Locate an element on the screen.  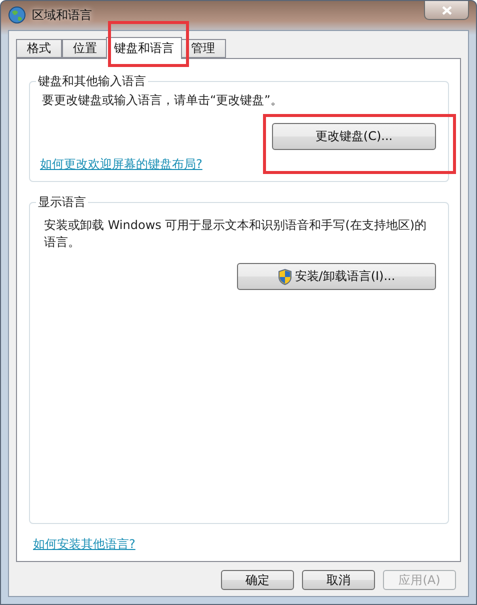
help-link: 如何安装其他语言? is located at coordinates (84, 544).